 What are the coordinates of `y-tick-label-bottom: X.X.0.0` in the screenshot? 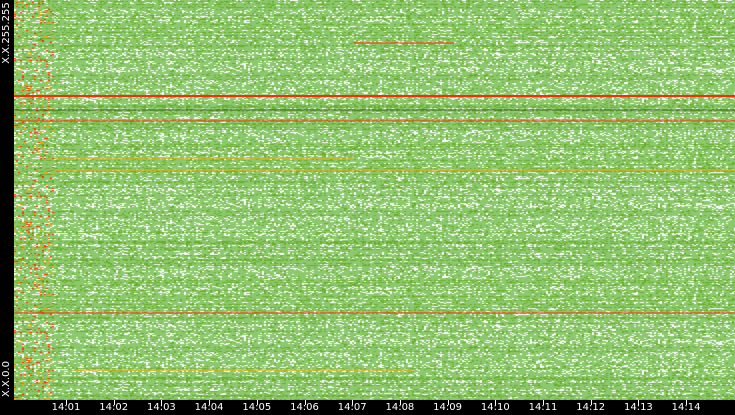 It's located at (6, 379).